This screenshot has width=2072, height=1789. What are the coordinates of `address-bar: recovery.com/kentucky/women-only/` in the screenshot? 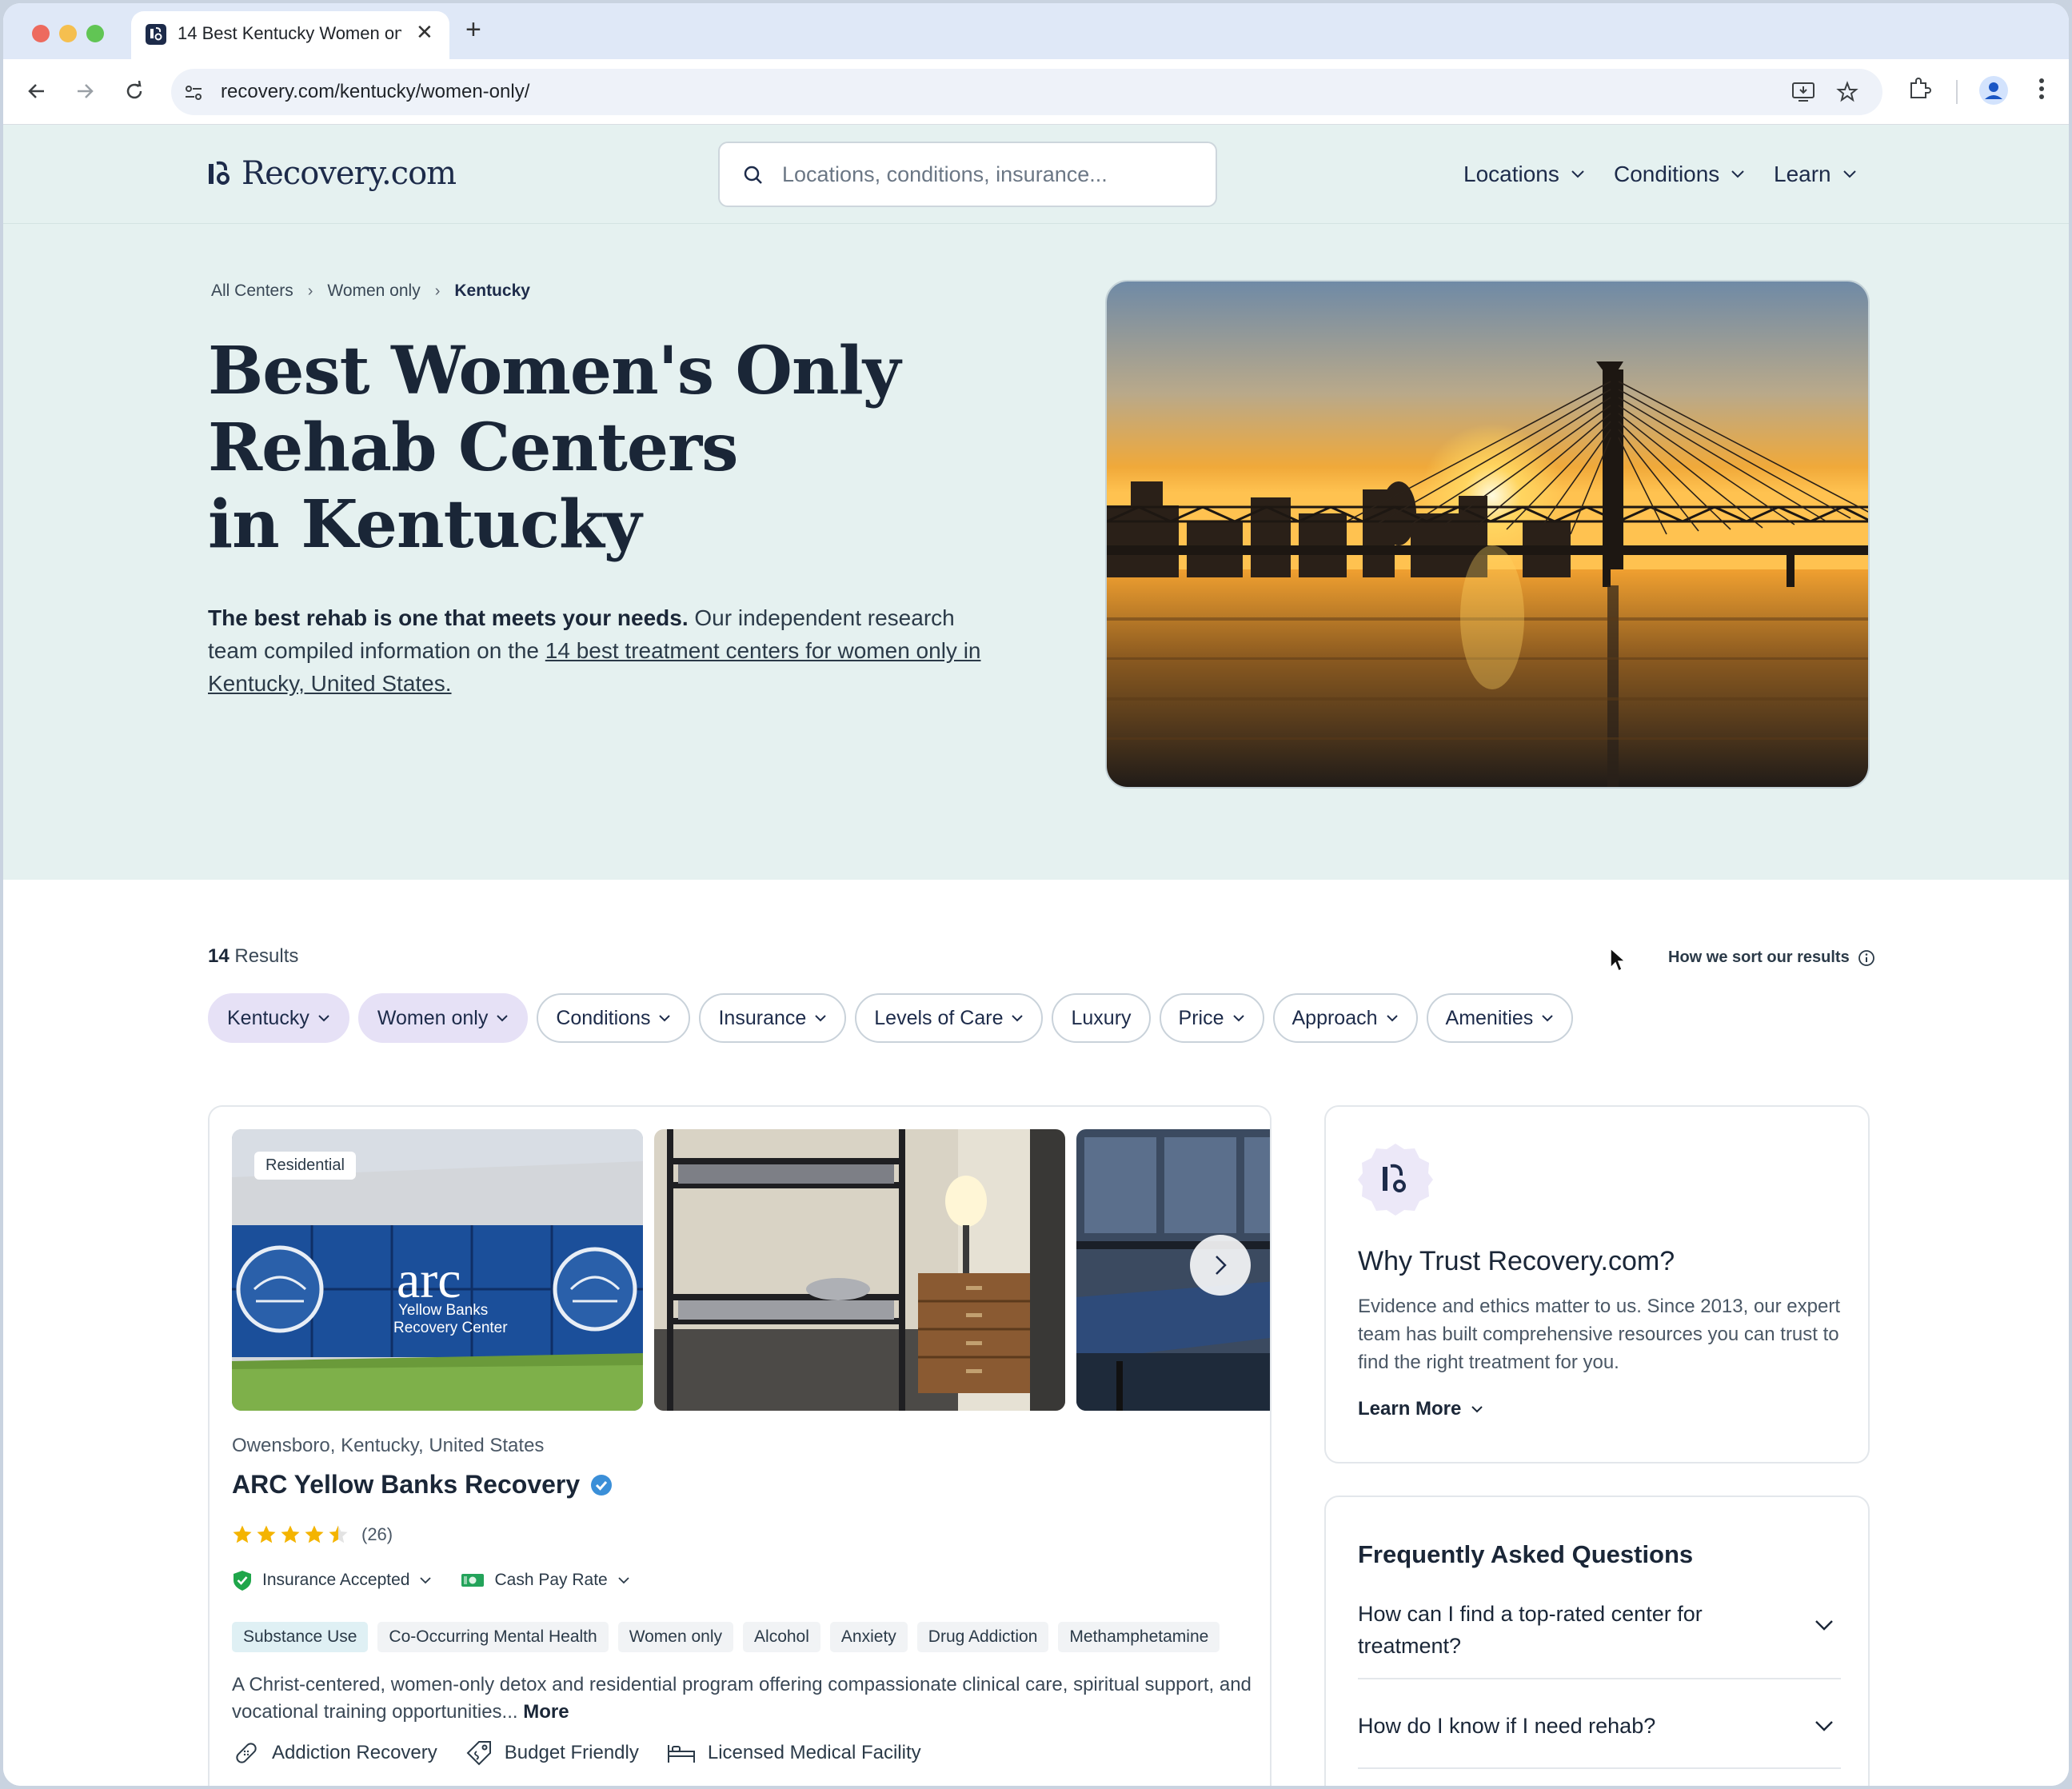 It's located at (1026, 92).